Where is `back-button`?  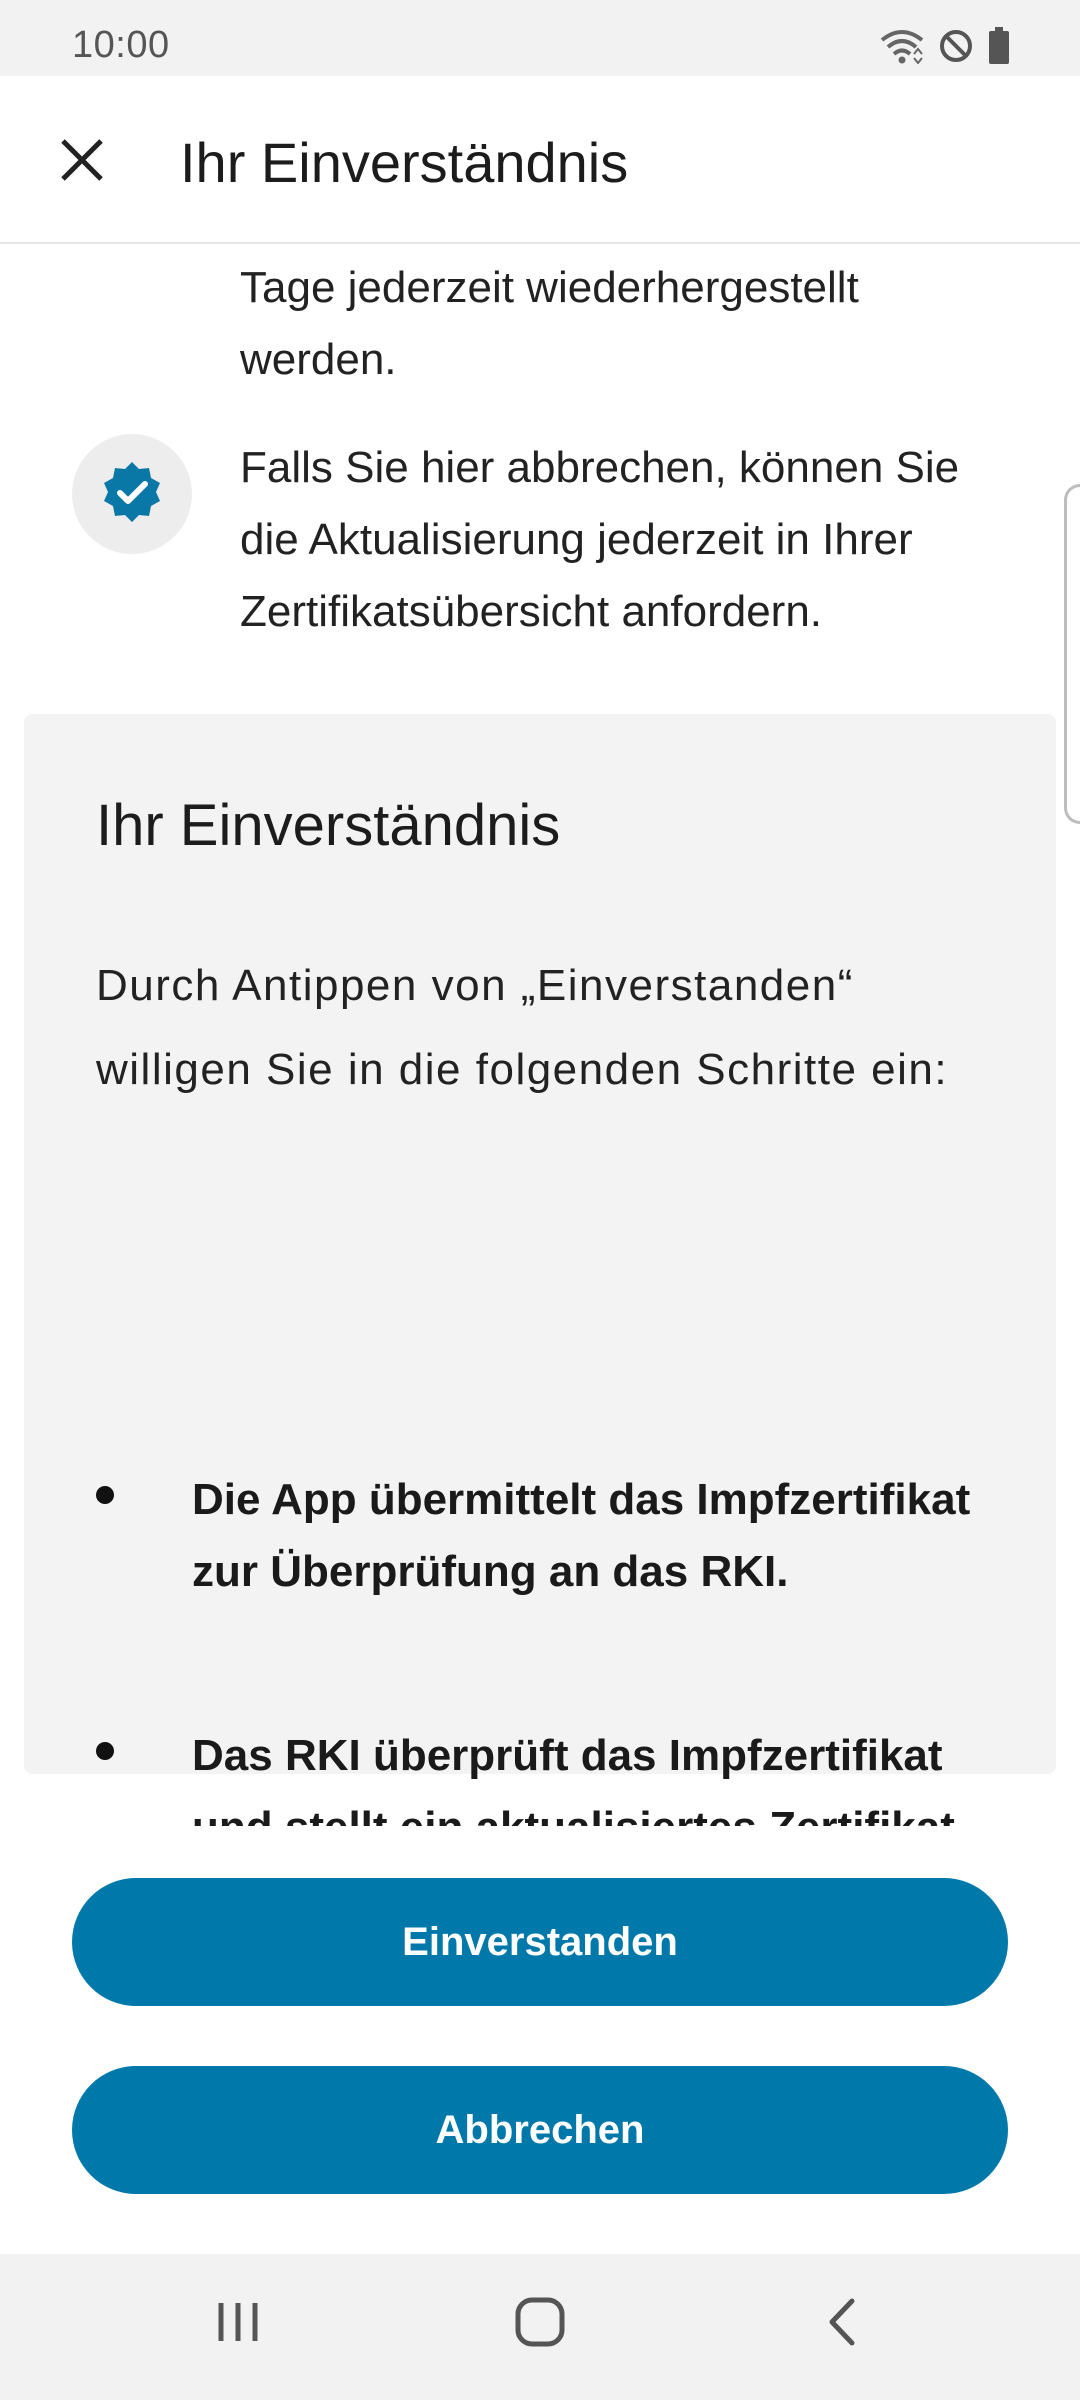 back-button is located at coordinates (842, 2324).